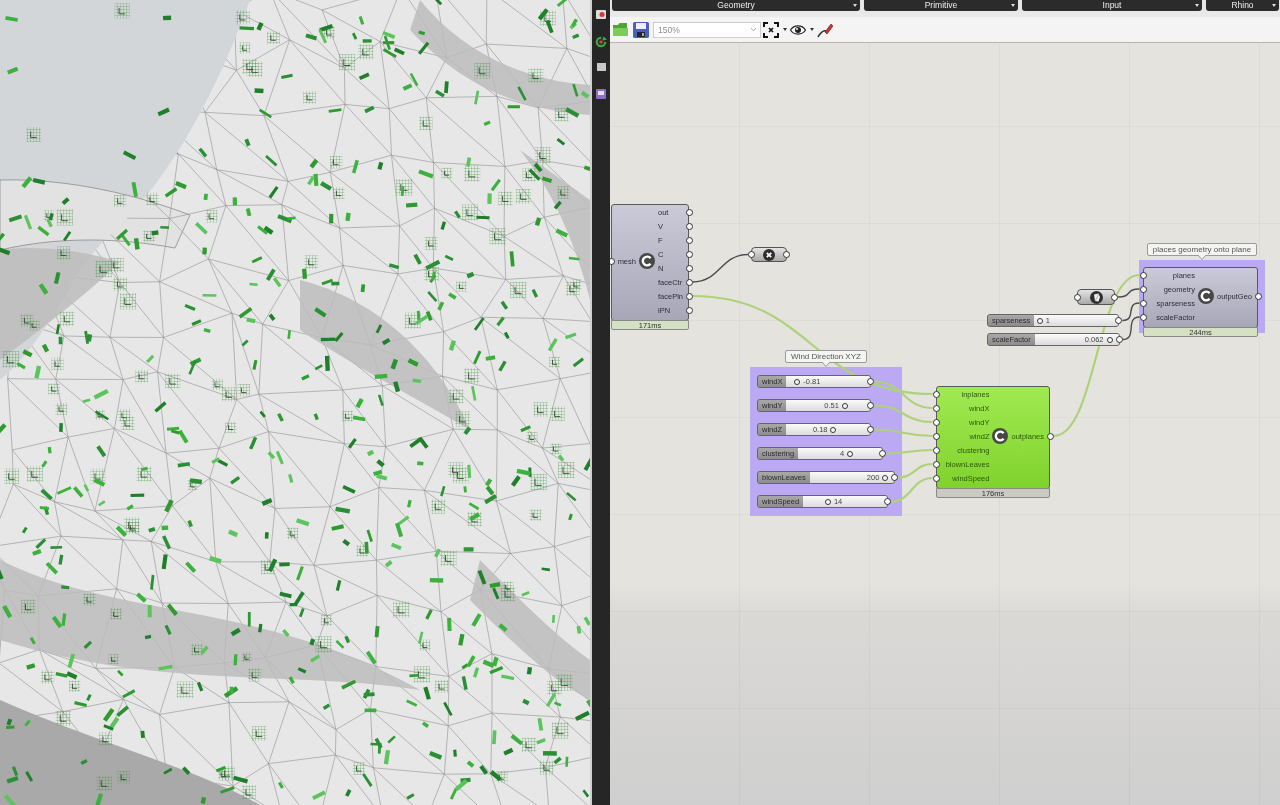 This screenshot has width=1280, height=805. Describe the element at coordinates (641, 29) in the screenshot. I see `save-icon` at that location.